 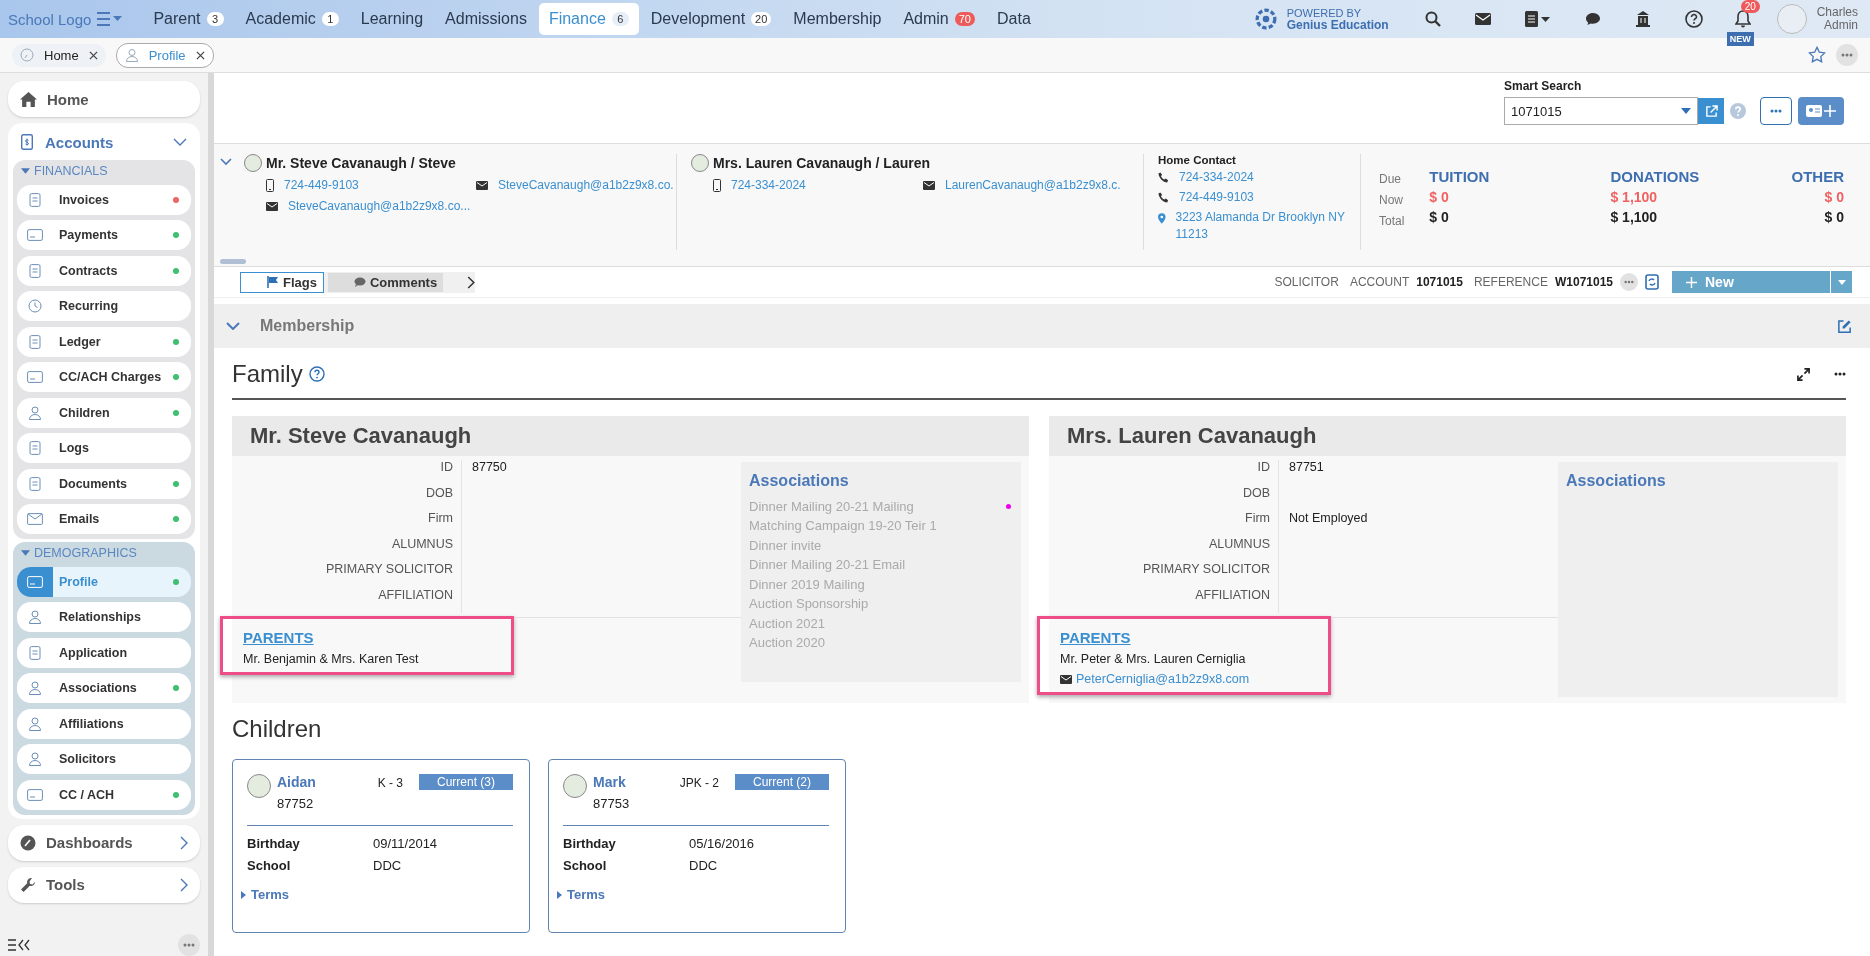 I want to click on nav-tab: Learning, so click(x=392, y=19).